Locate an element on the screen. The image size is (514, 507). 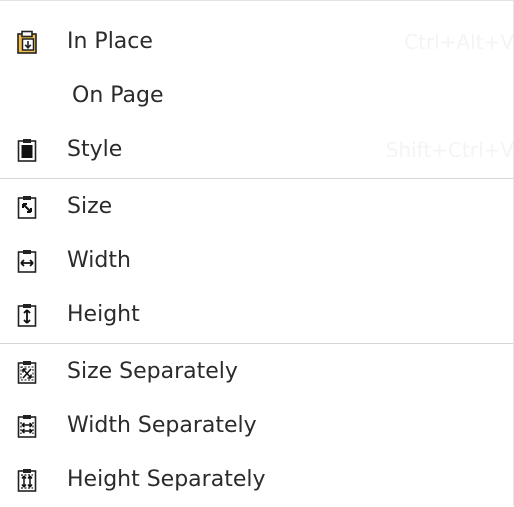
menu-item-label: Size is located at coordinates (90, 206).